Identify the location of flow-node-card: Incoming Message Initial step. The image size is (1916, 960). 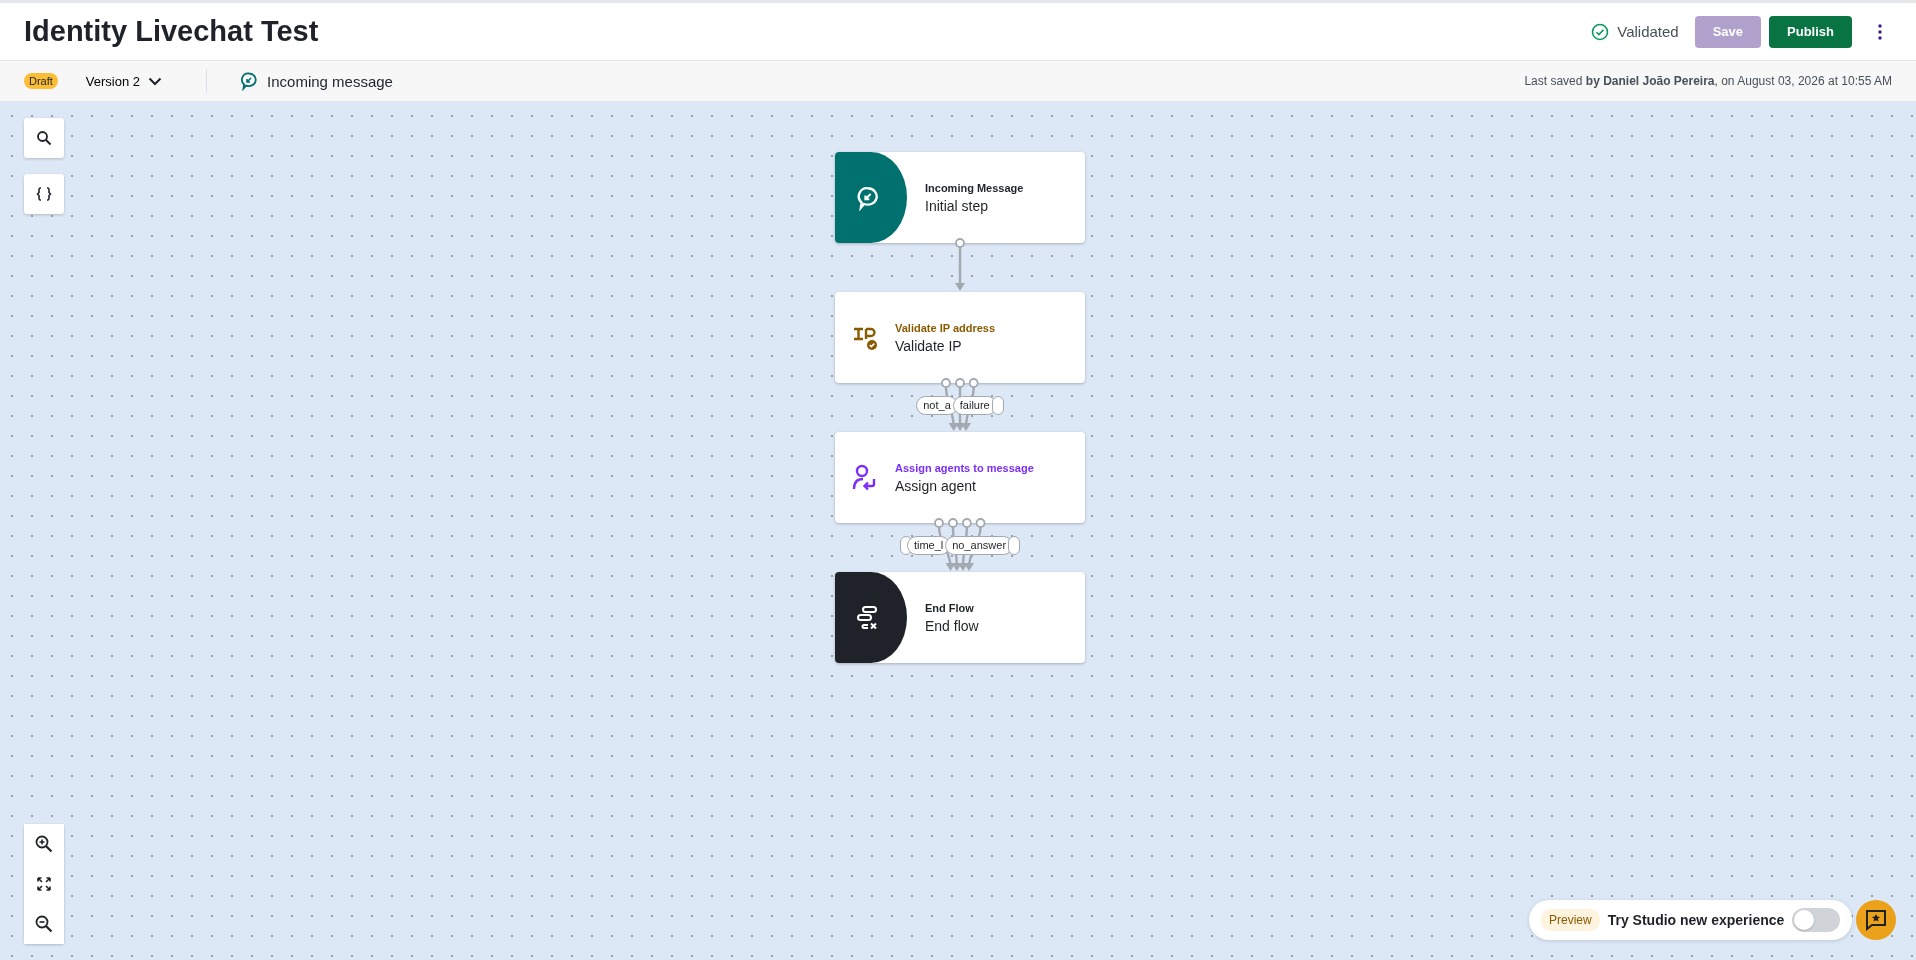
(960, 197).